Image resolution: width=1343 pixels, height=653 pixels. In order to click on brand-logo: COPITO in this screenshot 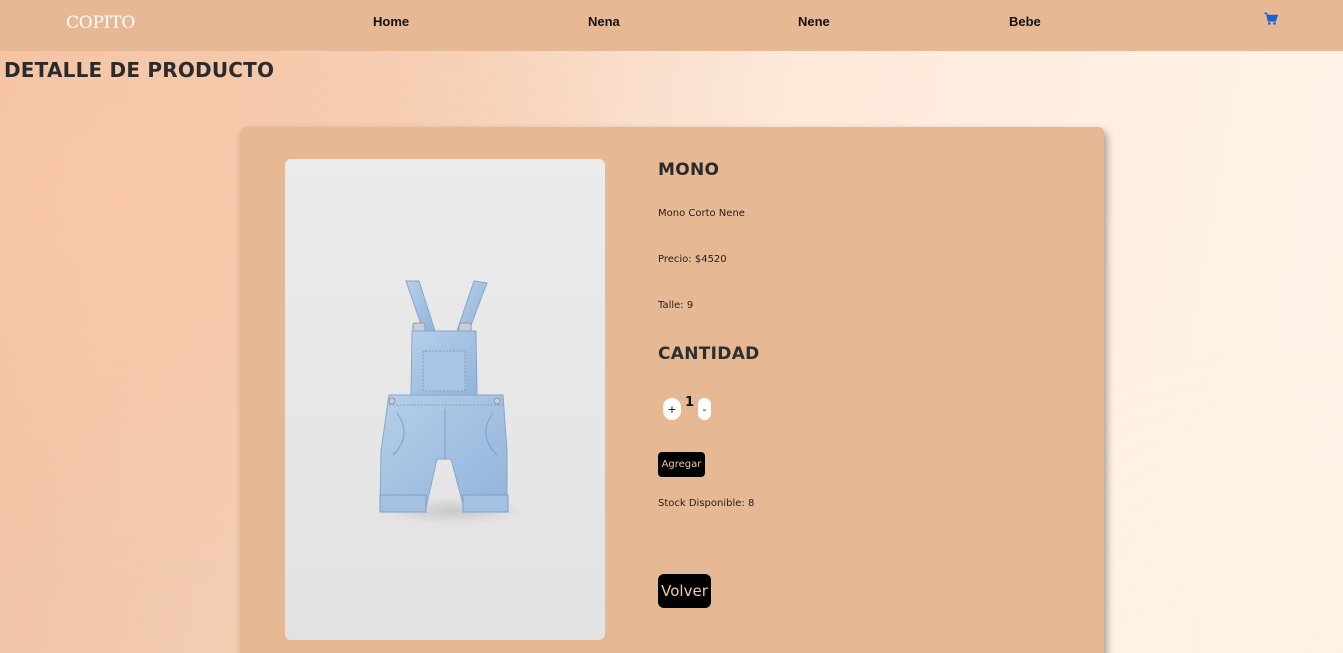, I will do `click(100, 23)`.